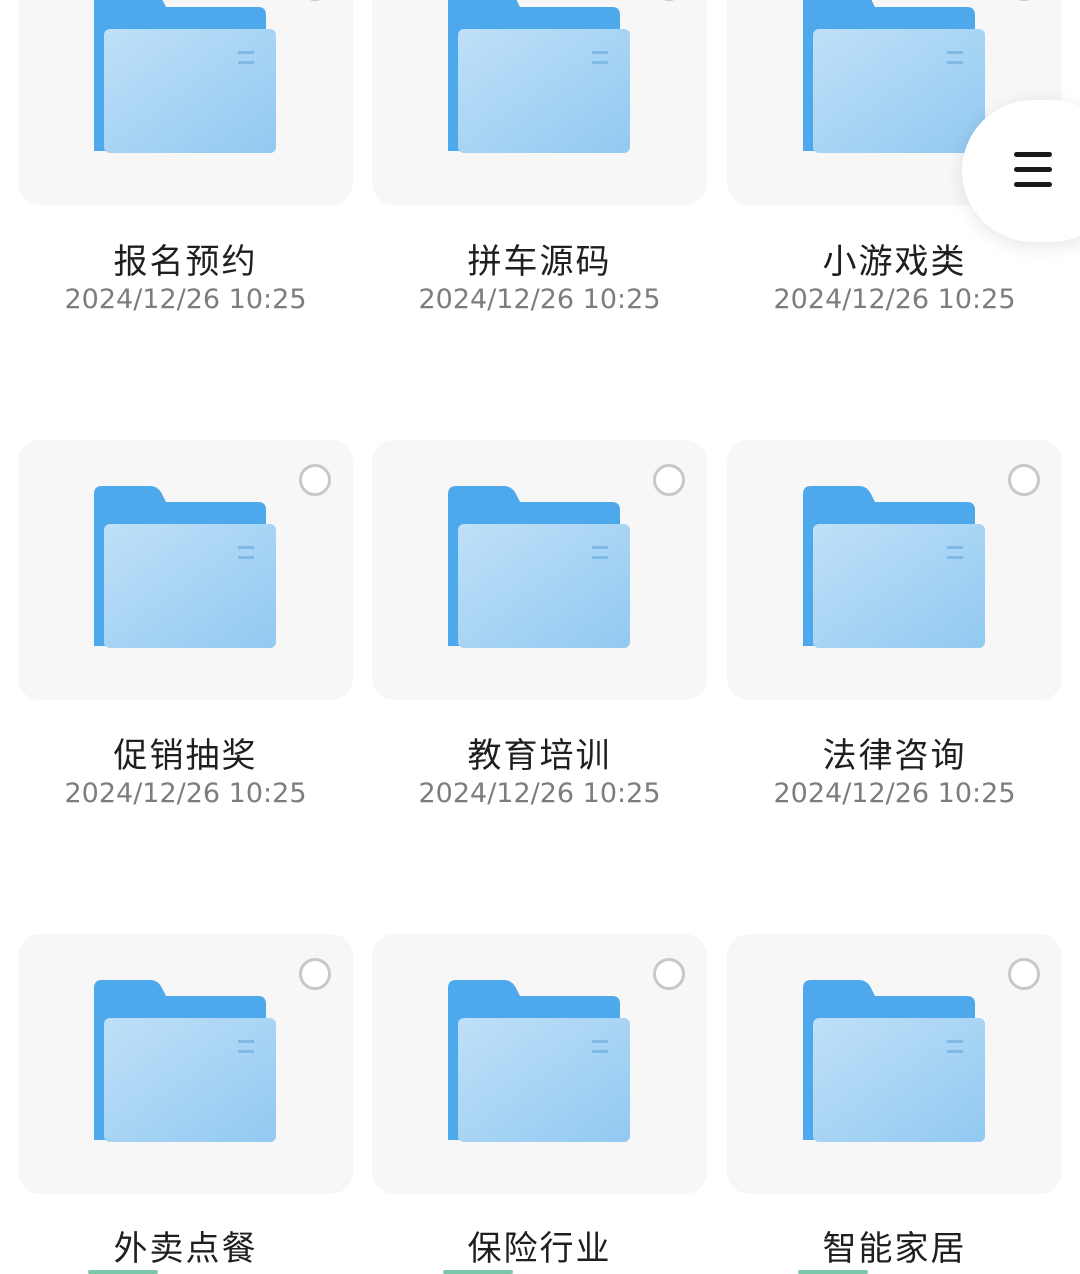 Image resolution: width=1080 pixels, height=1274 pixels. Describe the element at coordinates (894, 756) in the screenshot. I see `folder-name: 法律咨询` at that location.